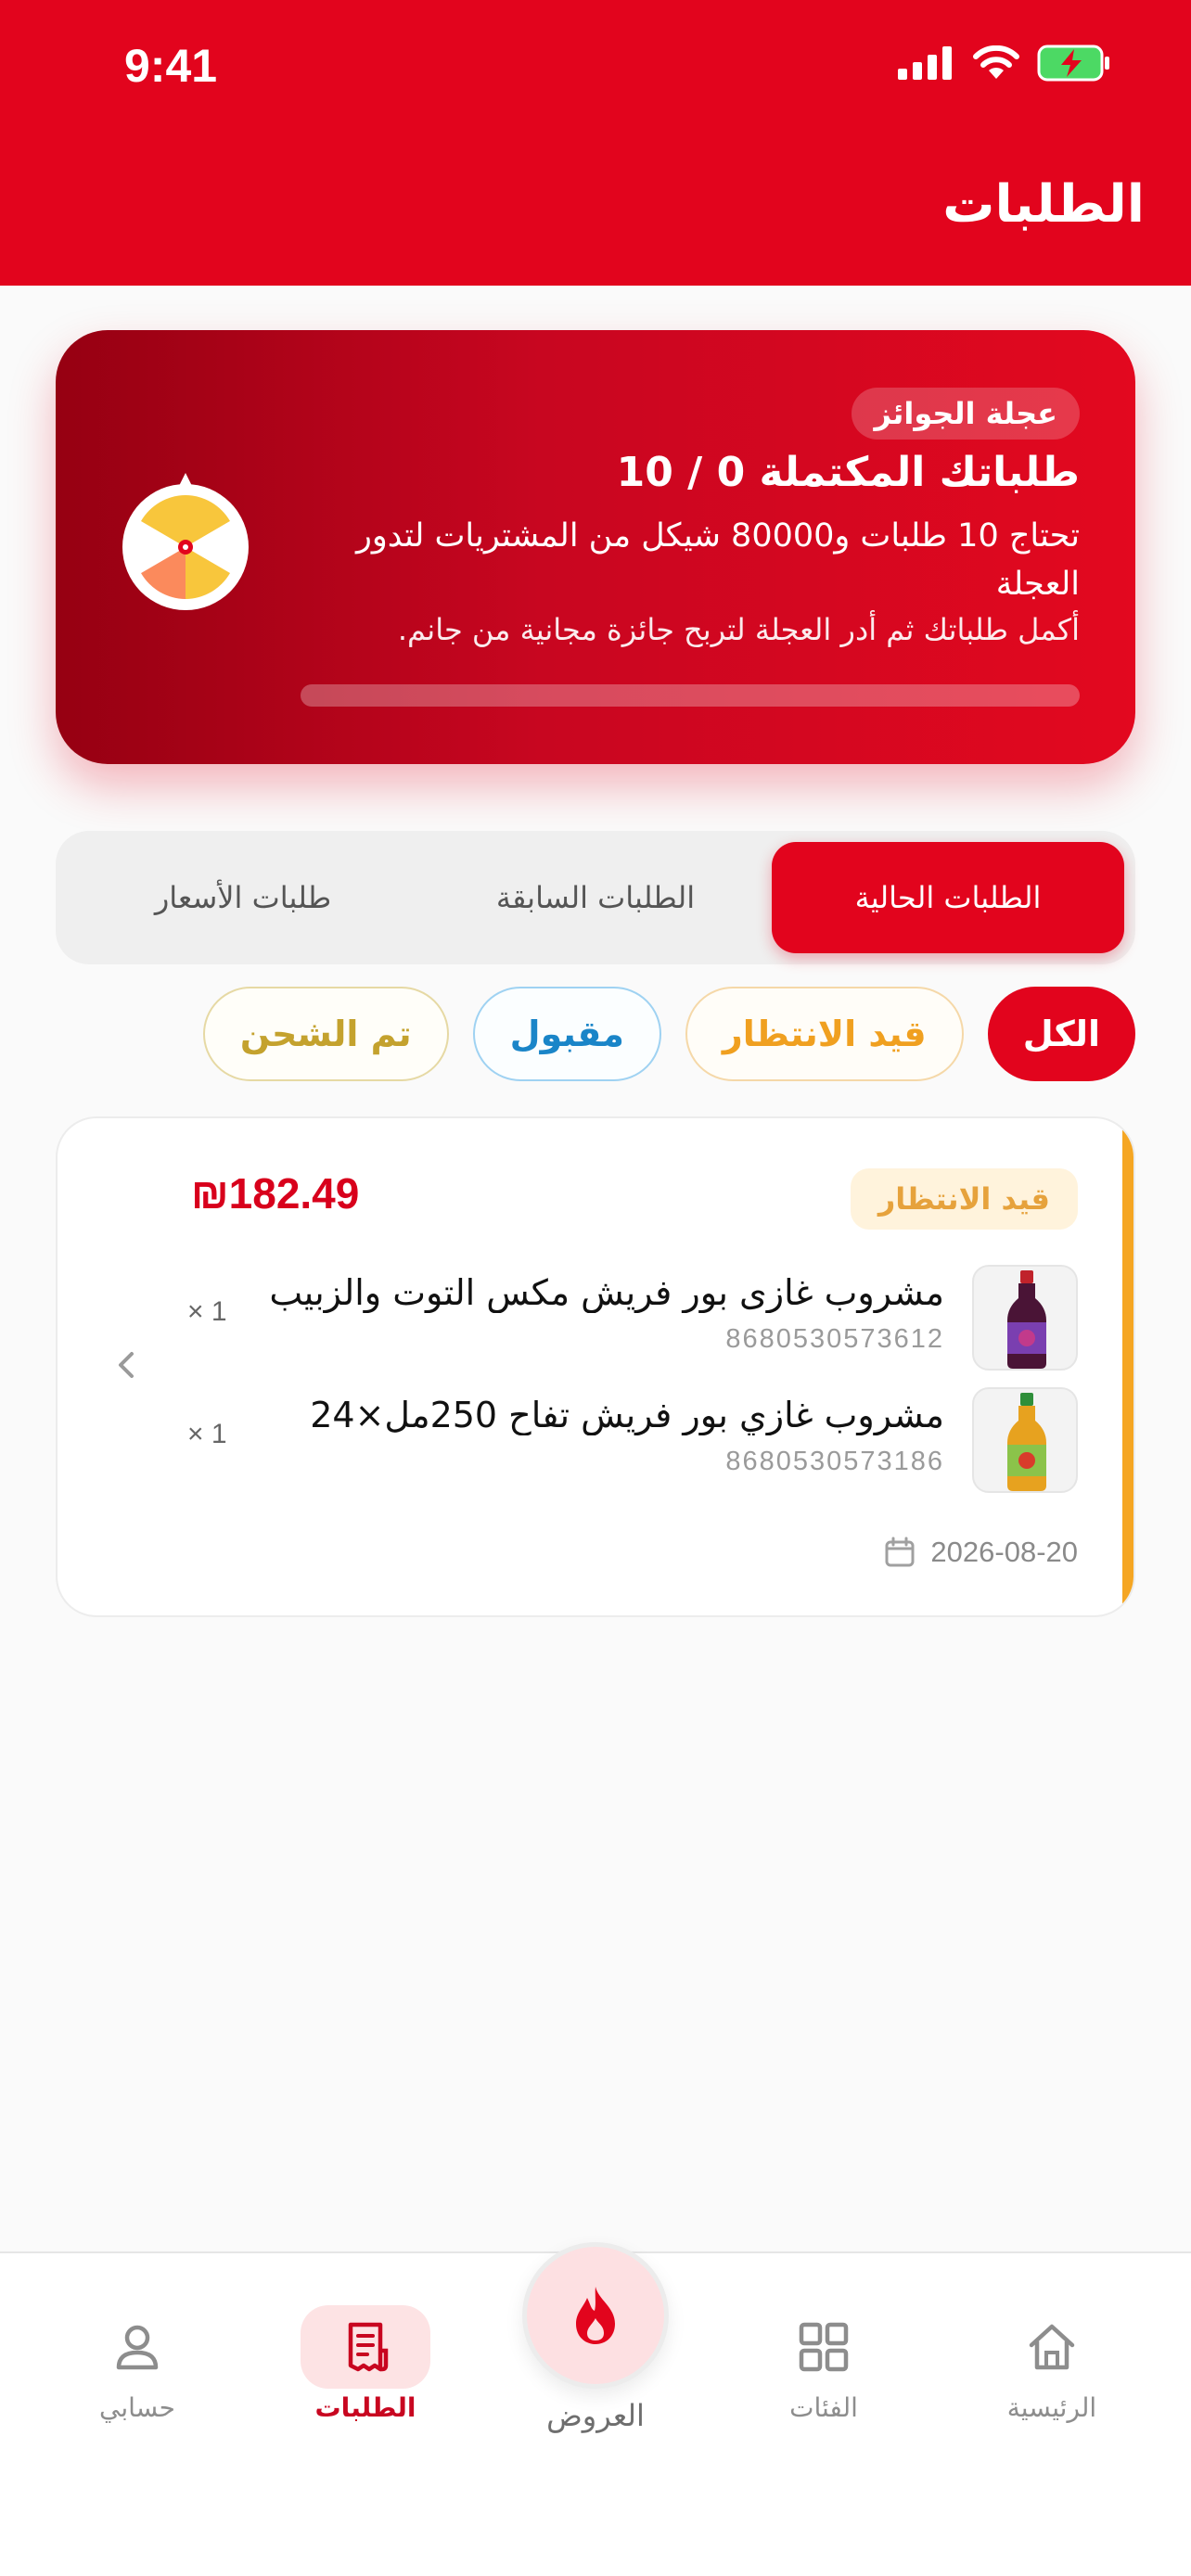 The image size is (1191, 2576). Describe the element at coordinates (996, 62) in the screenshot. I see `wifi-icon` at that location.